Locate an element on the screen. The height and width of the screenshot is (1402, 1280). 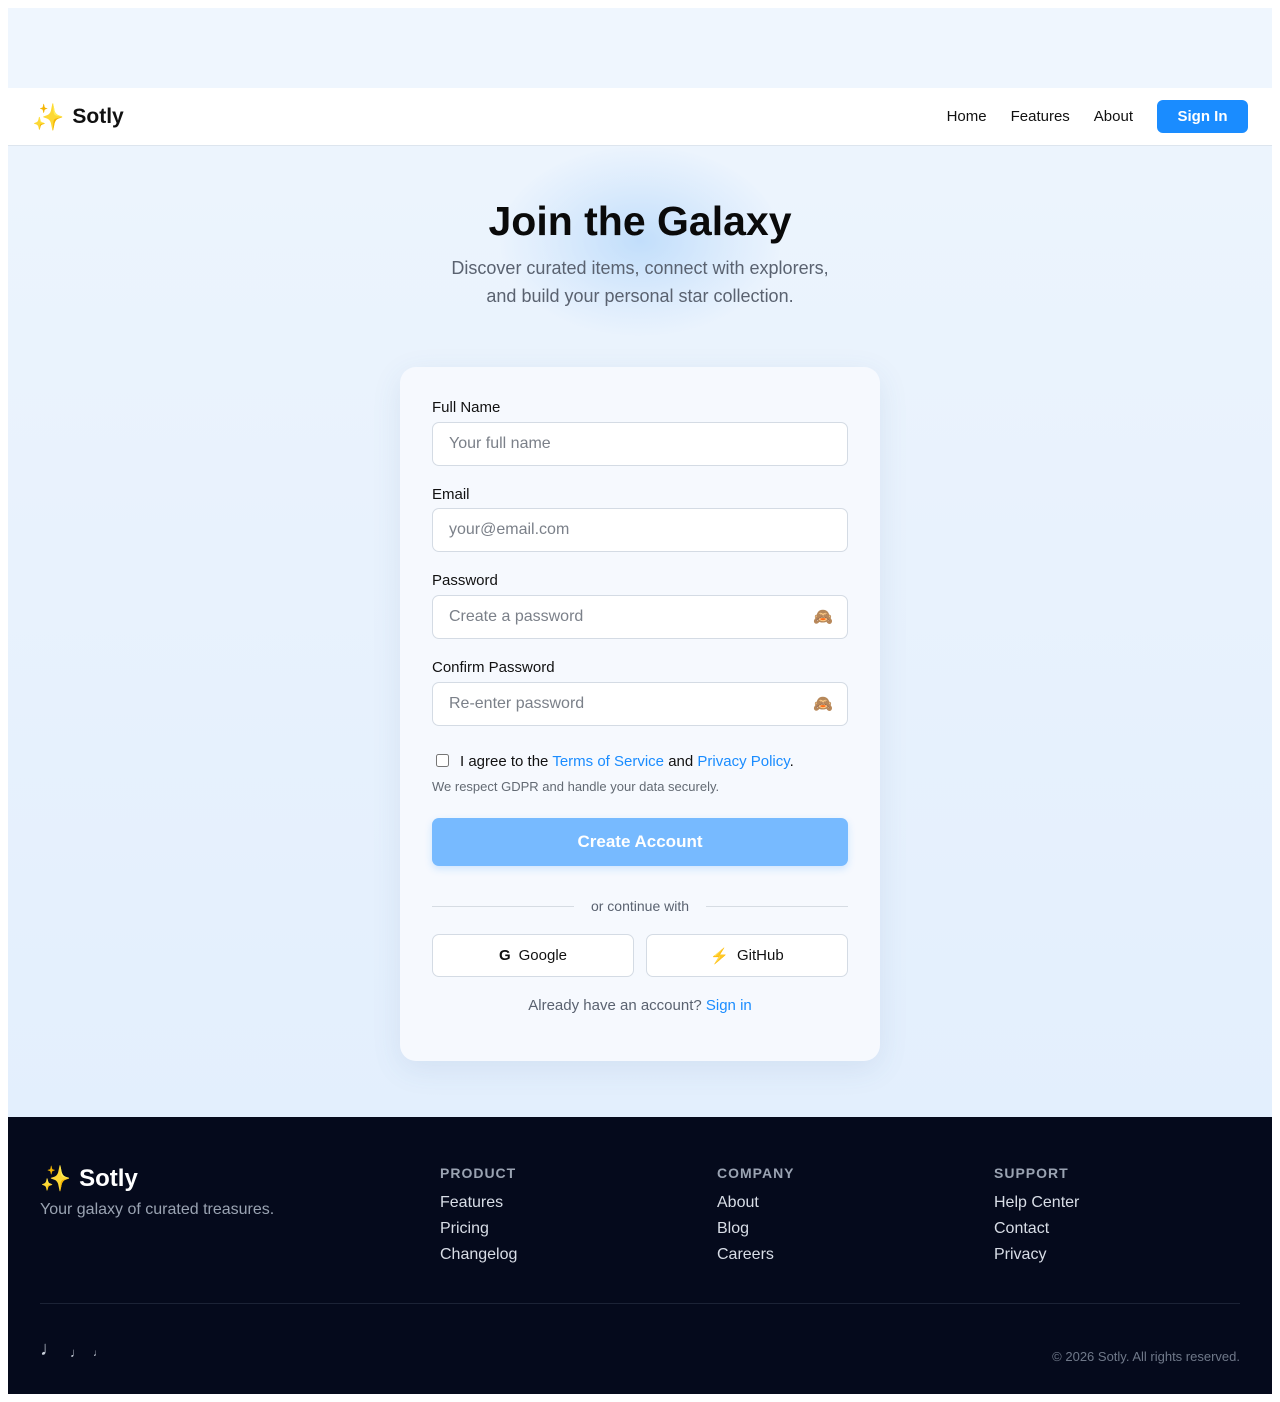
divider-line-left is located at coordinates (503, 906).